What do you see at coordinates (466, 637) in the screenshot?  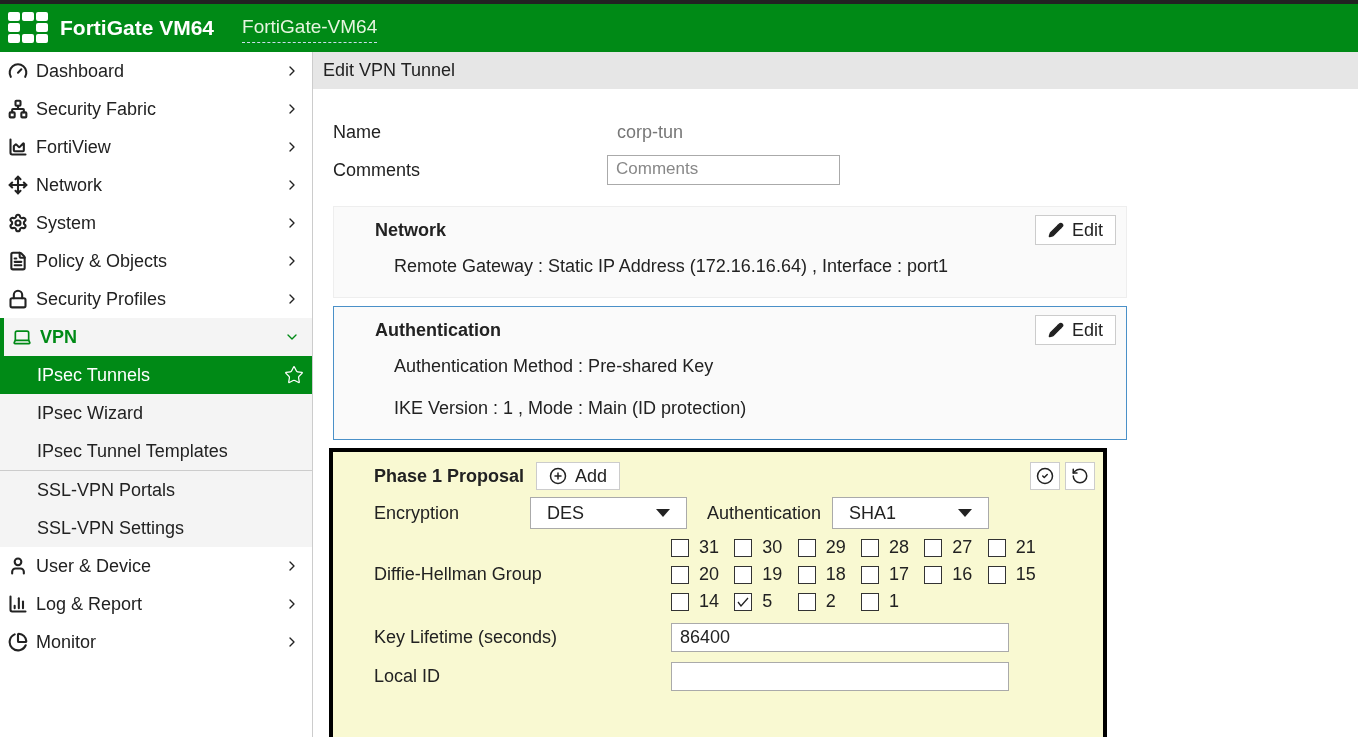 I see `key-lifetime-label: Key Lifetime (seconds)` at bounding box center [466, 637].